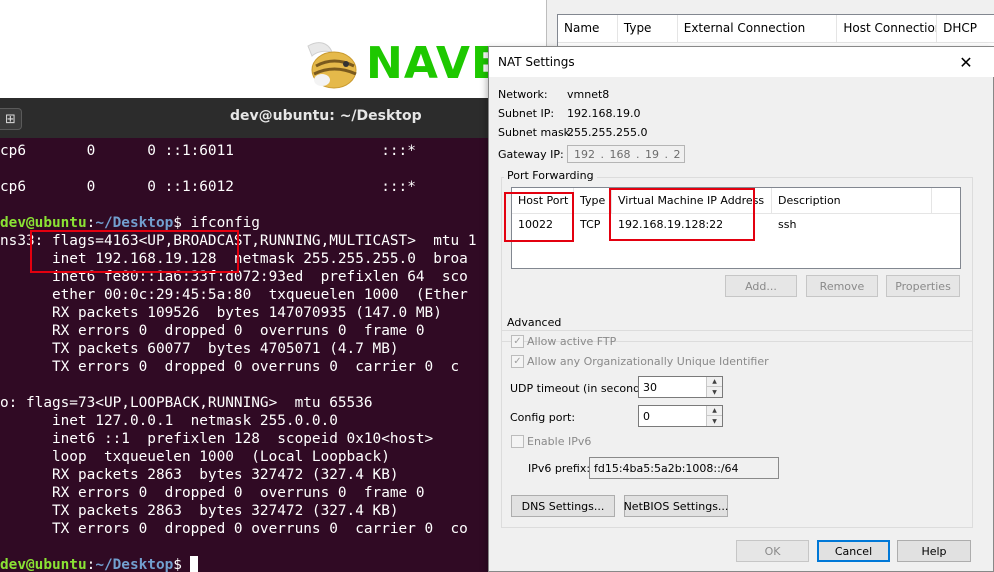 The image size is (994, 572). I want to click on naver-logo: NAVE, so click(402, 64).